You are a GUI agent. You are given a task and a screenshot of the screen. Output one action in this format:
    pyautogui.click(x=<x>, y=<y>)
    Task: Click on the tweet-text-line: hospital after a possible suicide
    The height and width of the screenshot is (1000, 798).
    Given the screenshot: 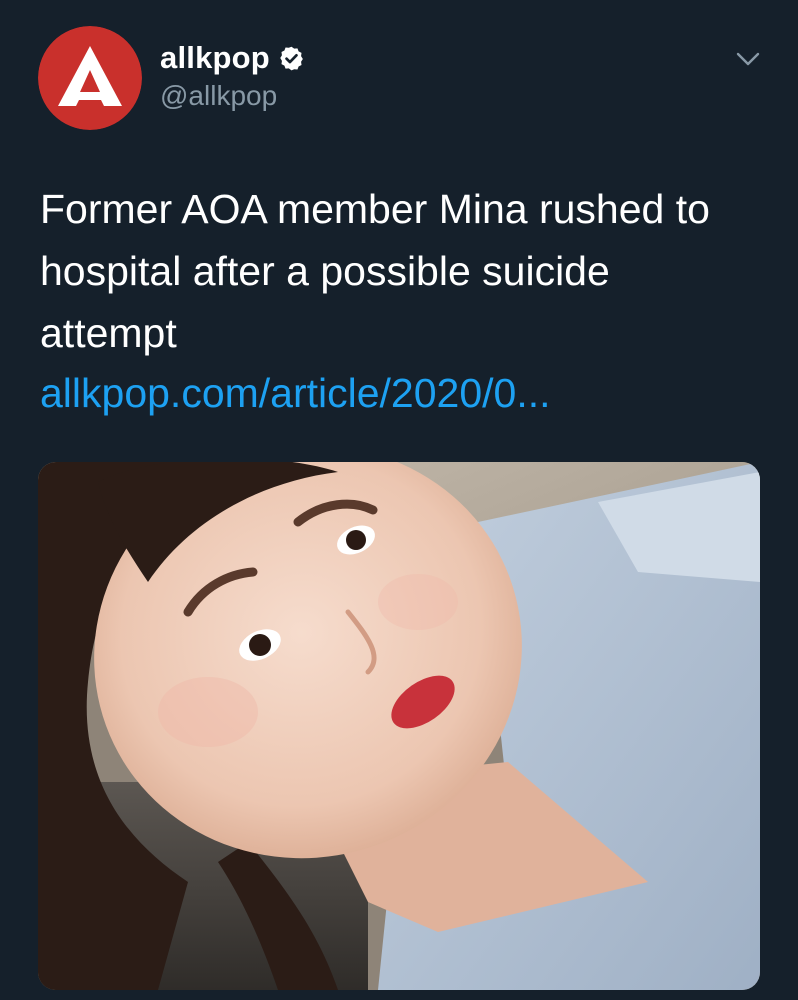 What is the action you would take?
    pyautogui.click(x=325, y=271)
    